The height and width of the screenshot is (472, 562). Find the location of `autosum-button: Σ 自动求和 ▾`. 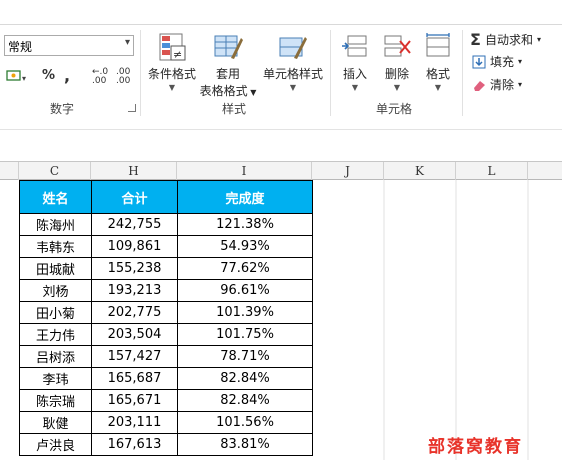

autosum-button: Σ 自动求和 ▾ is located at coordinates (505, 39).